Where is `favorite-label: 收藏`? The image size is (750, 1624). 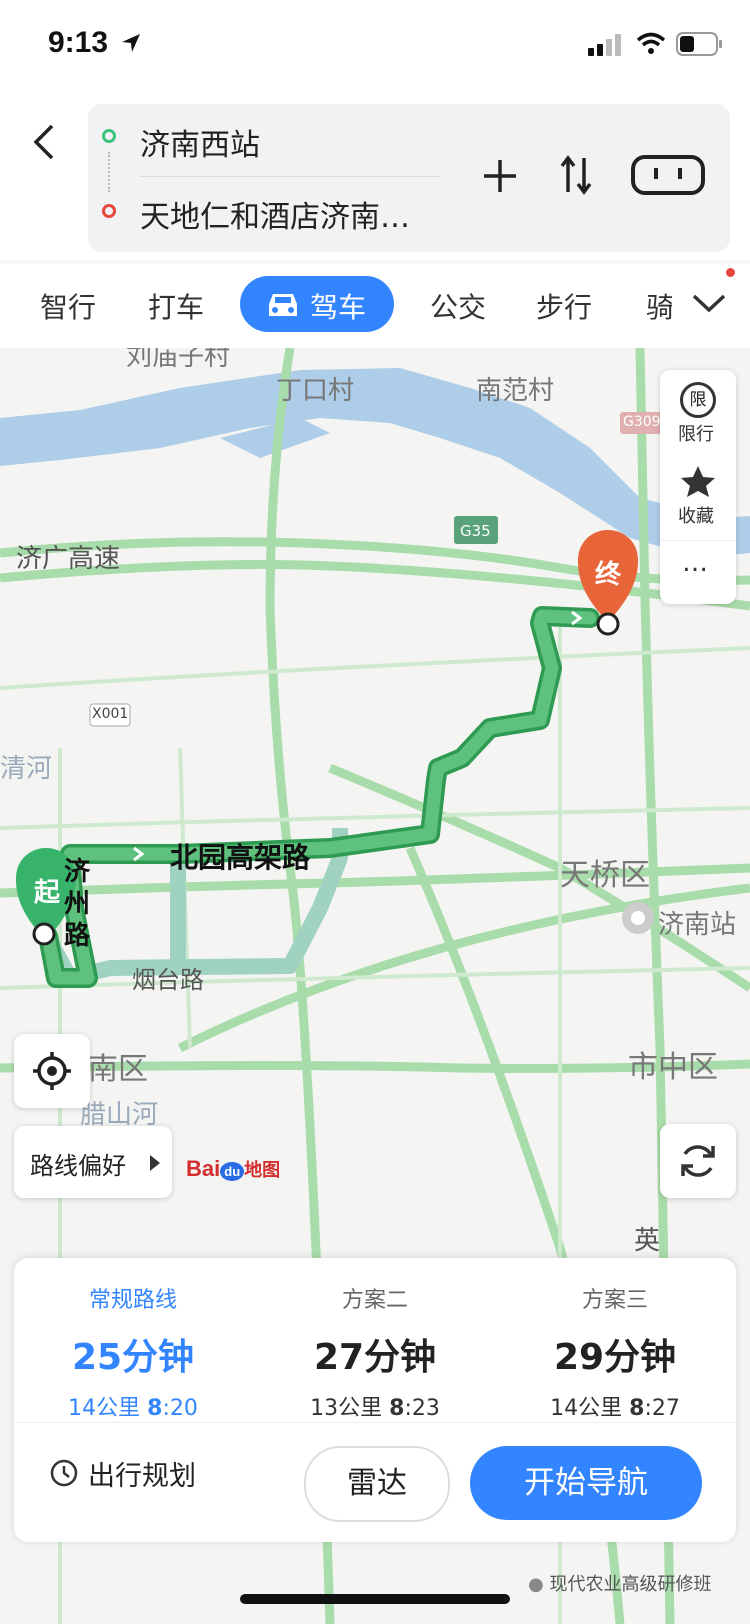
favorite-label: 收藏 is located at coordinates (696, 515).